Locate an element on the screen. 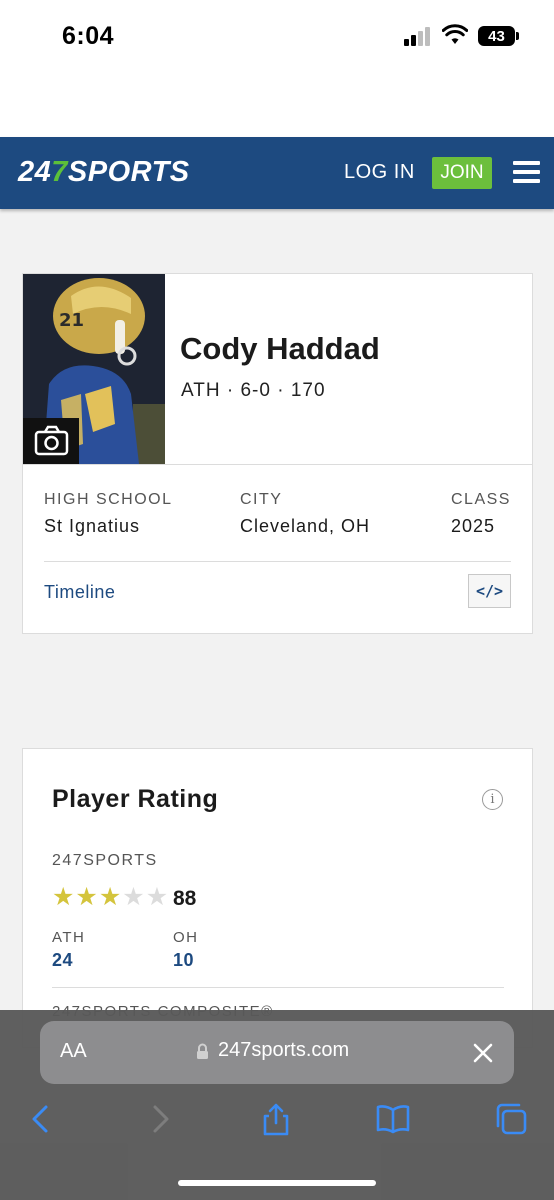  player-photo: 21 is located at coordinates (94, 369).